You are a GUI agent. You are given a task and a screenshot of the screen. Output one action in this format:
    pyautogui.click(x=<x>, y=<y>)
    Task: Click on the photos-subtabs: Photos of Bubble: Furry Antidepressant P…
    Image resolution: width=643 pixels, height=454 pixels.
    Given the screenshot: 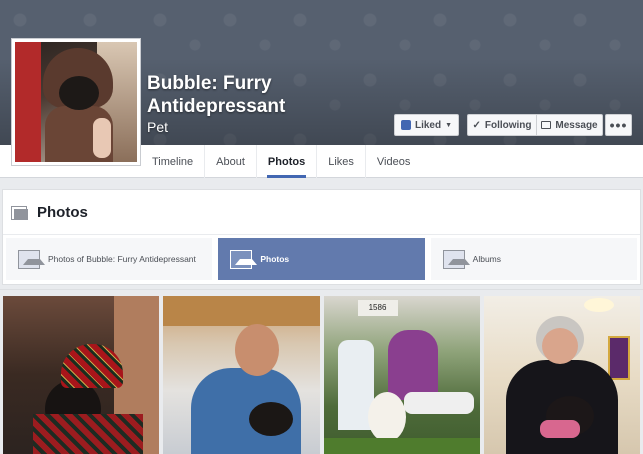 What is the action you would take?
    pyautogui.click(x=321, y=259)
    